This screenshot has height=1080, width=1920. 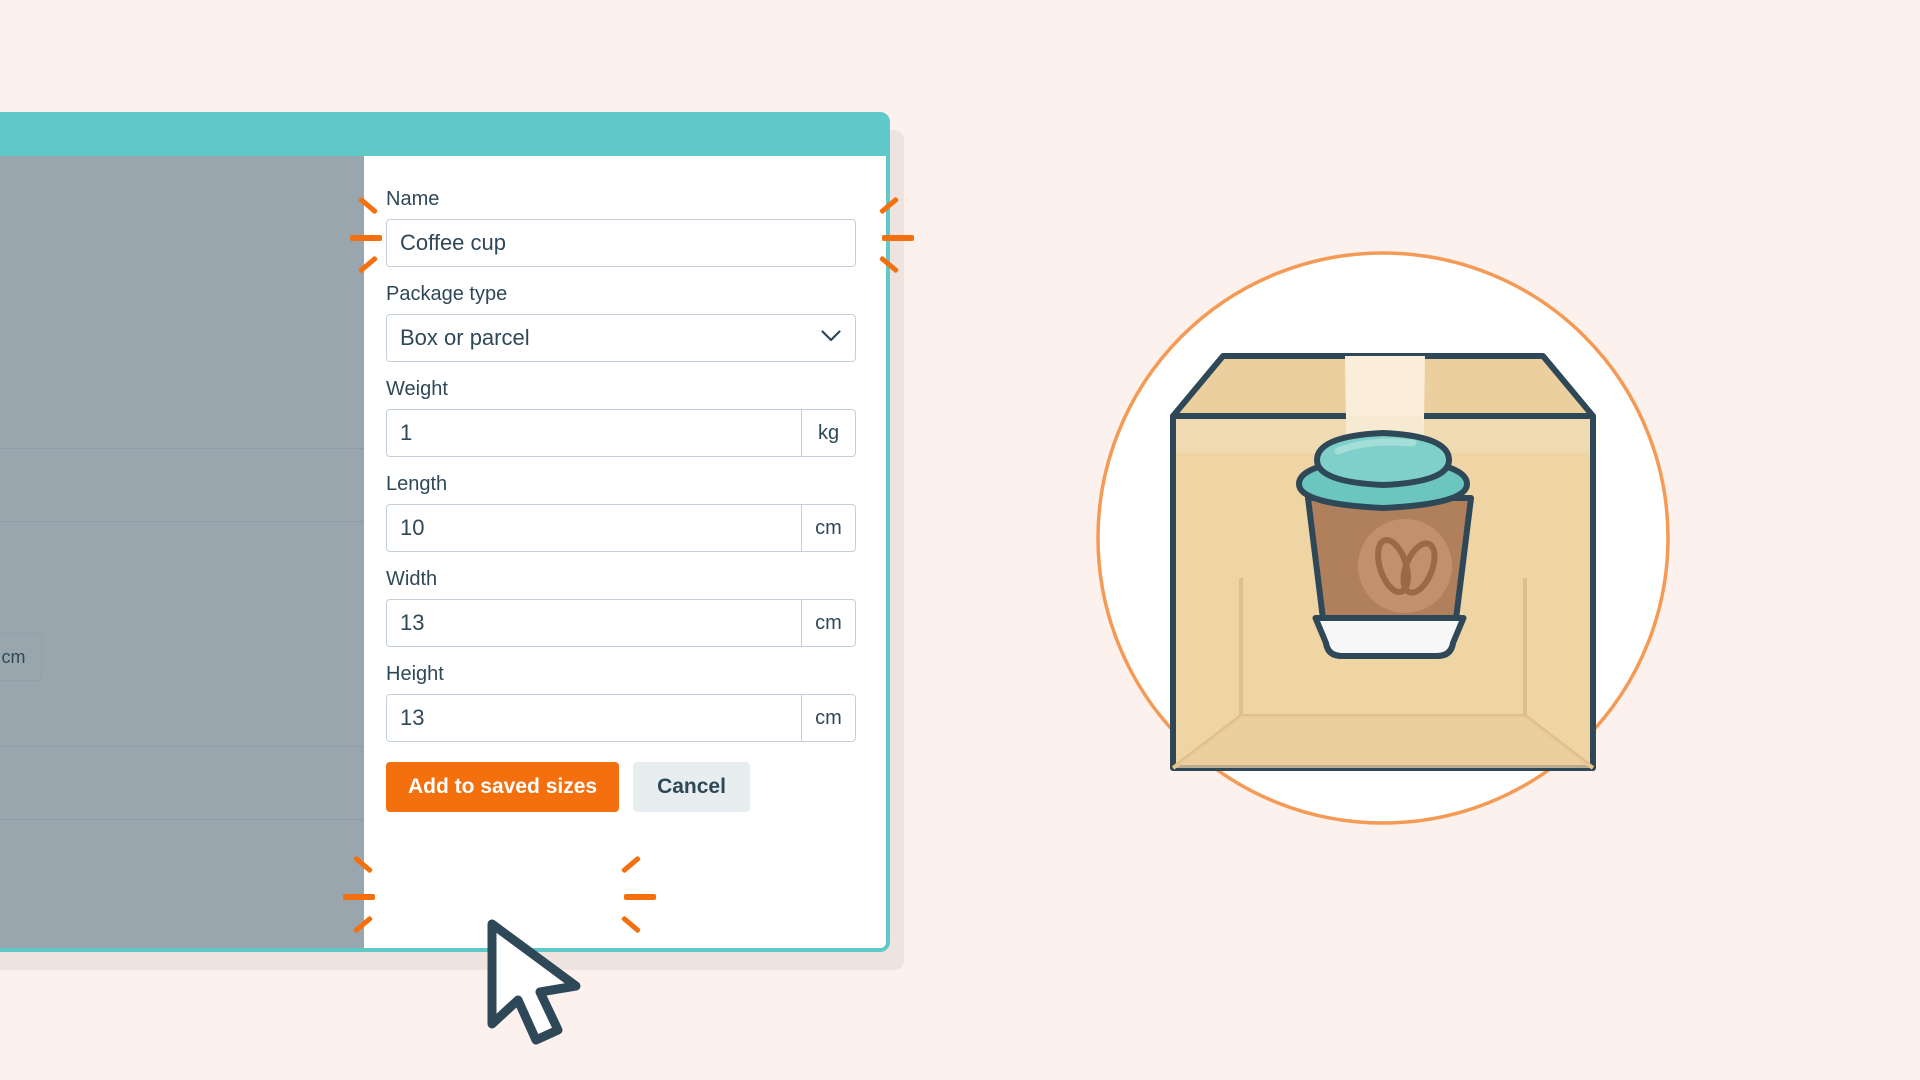 What do you see at coordinates (828, 718) in the screenshot?
I see `height-unit: cm` at bounding box center [828, 718].